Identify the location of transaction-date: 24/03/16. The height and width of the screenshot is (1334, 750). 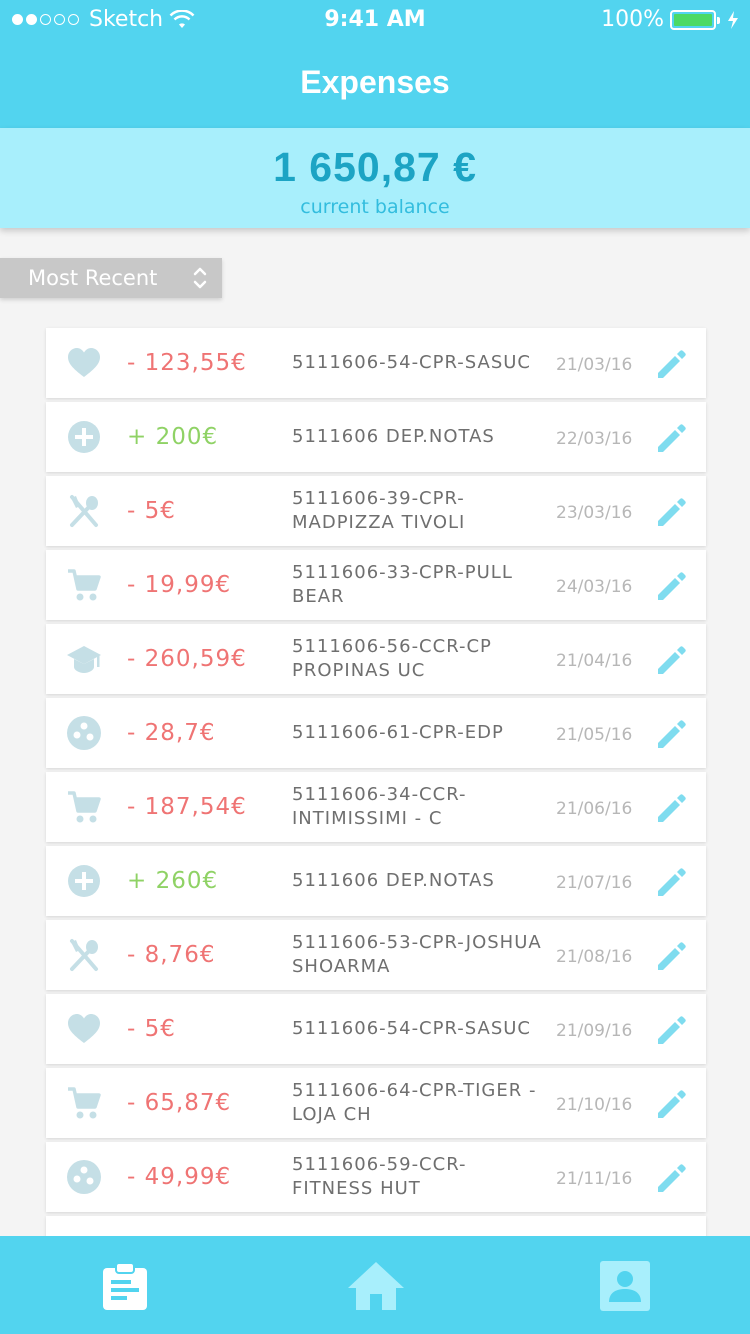
(594, 587).